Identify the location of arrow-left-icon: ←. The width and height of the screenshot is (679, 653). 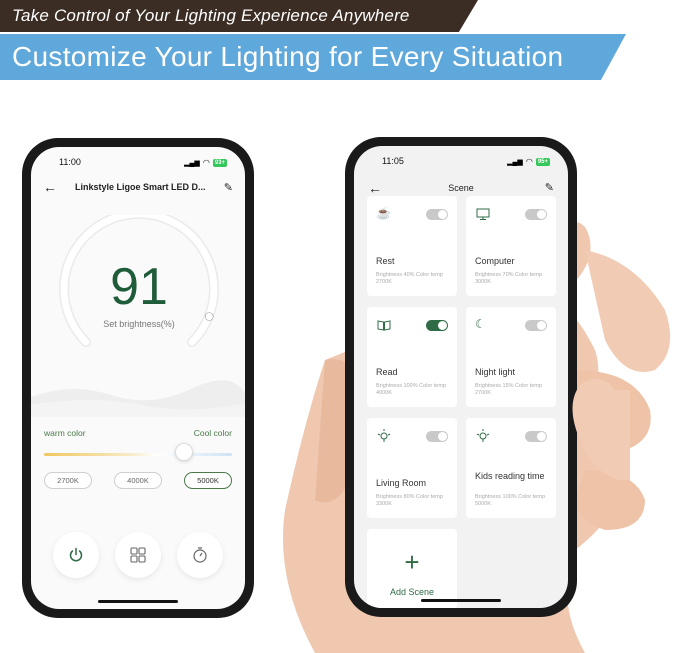
(50, 187).